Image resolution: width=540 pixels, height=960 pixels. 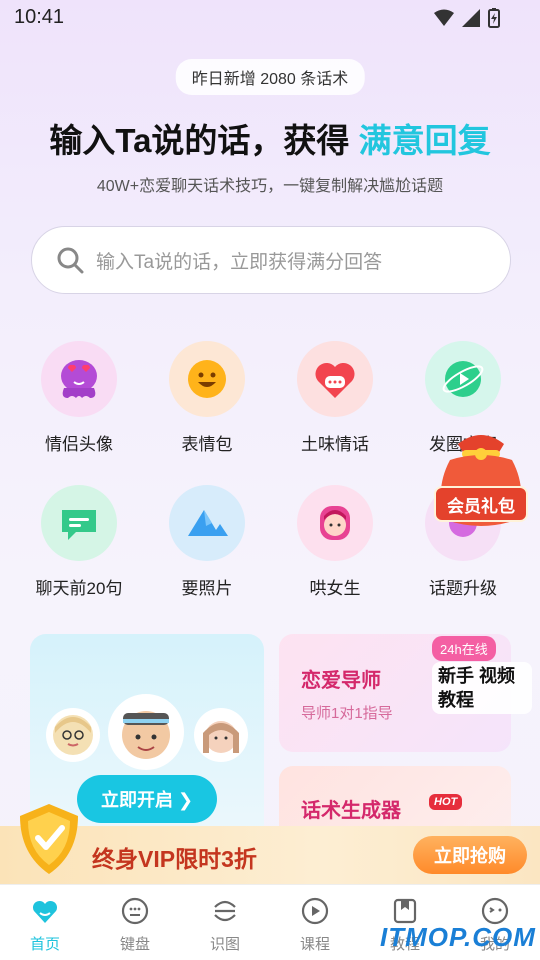 What do you see at coordinates (270, 77) in the screenshot?
I see `new-count-badge: 昨日新增 2080 条话术` at bounding box center [270, 77].